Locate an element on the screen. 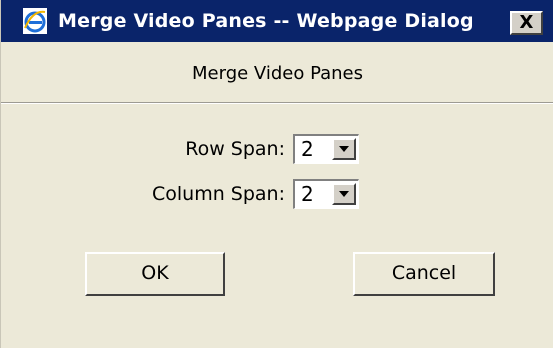 This screenshot has width=553, height=348. title-bar: Merge Video Panes -- Webpage Dialog X is located at coordinates (277, 21).